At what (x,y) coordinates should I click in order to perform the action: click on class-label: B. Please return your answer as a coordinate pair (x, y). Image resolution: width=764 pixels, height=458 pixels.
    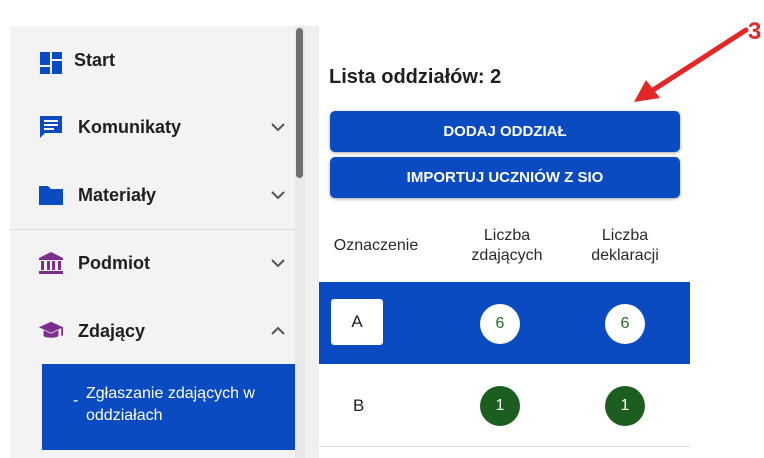
    Looking at the image, I should click on (359, 405).